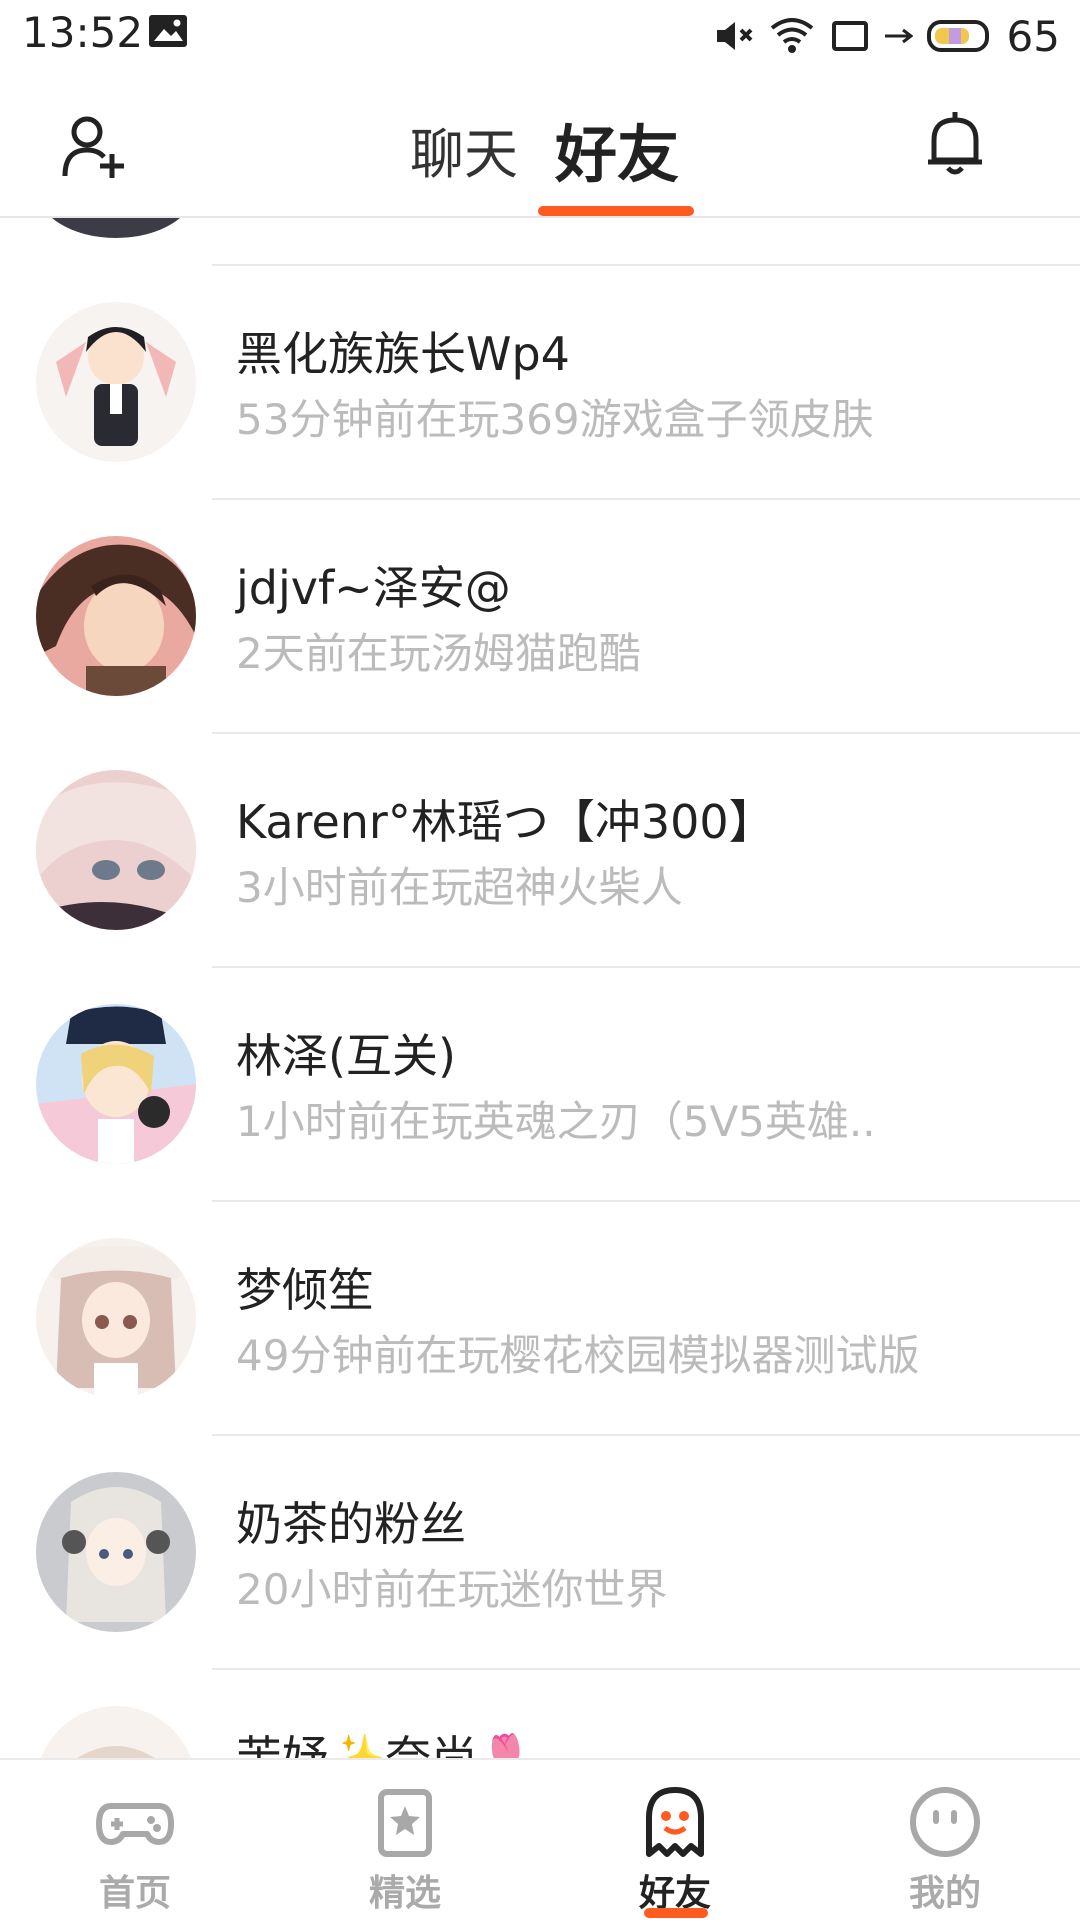  What do you see at coordinates (944, 1893) in the screenshot?
I see `nav-label: 我的` at bounding box center [944, 1893].